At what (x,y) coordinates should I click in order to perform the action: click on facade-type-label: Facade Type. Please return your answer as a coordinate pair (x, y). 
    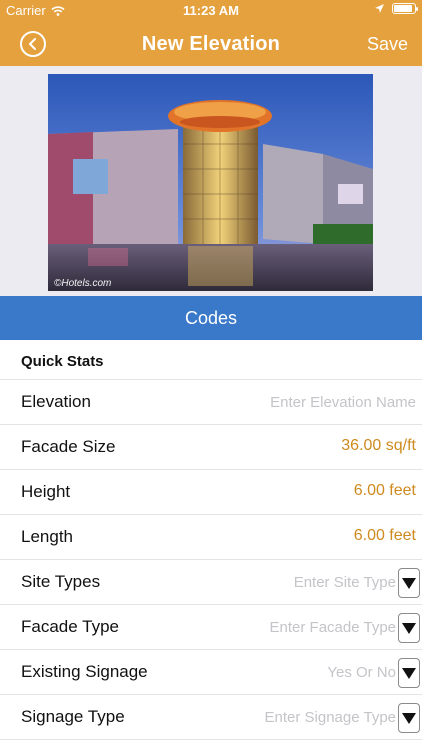
    Looking at the image, I should click on (70, 626).